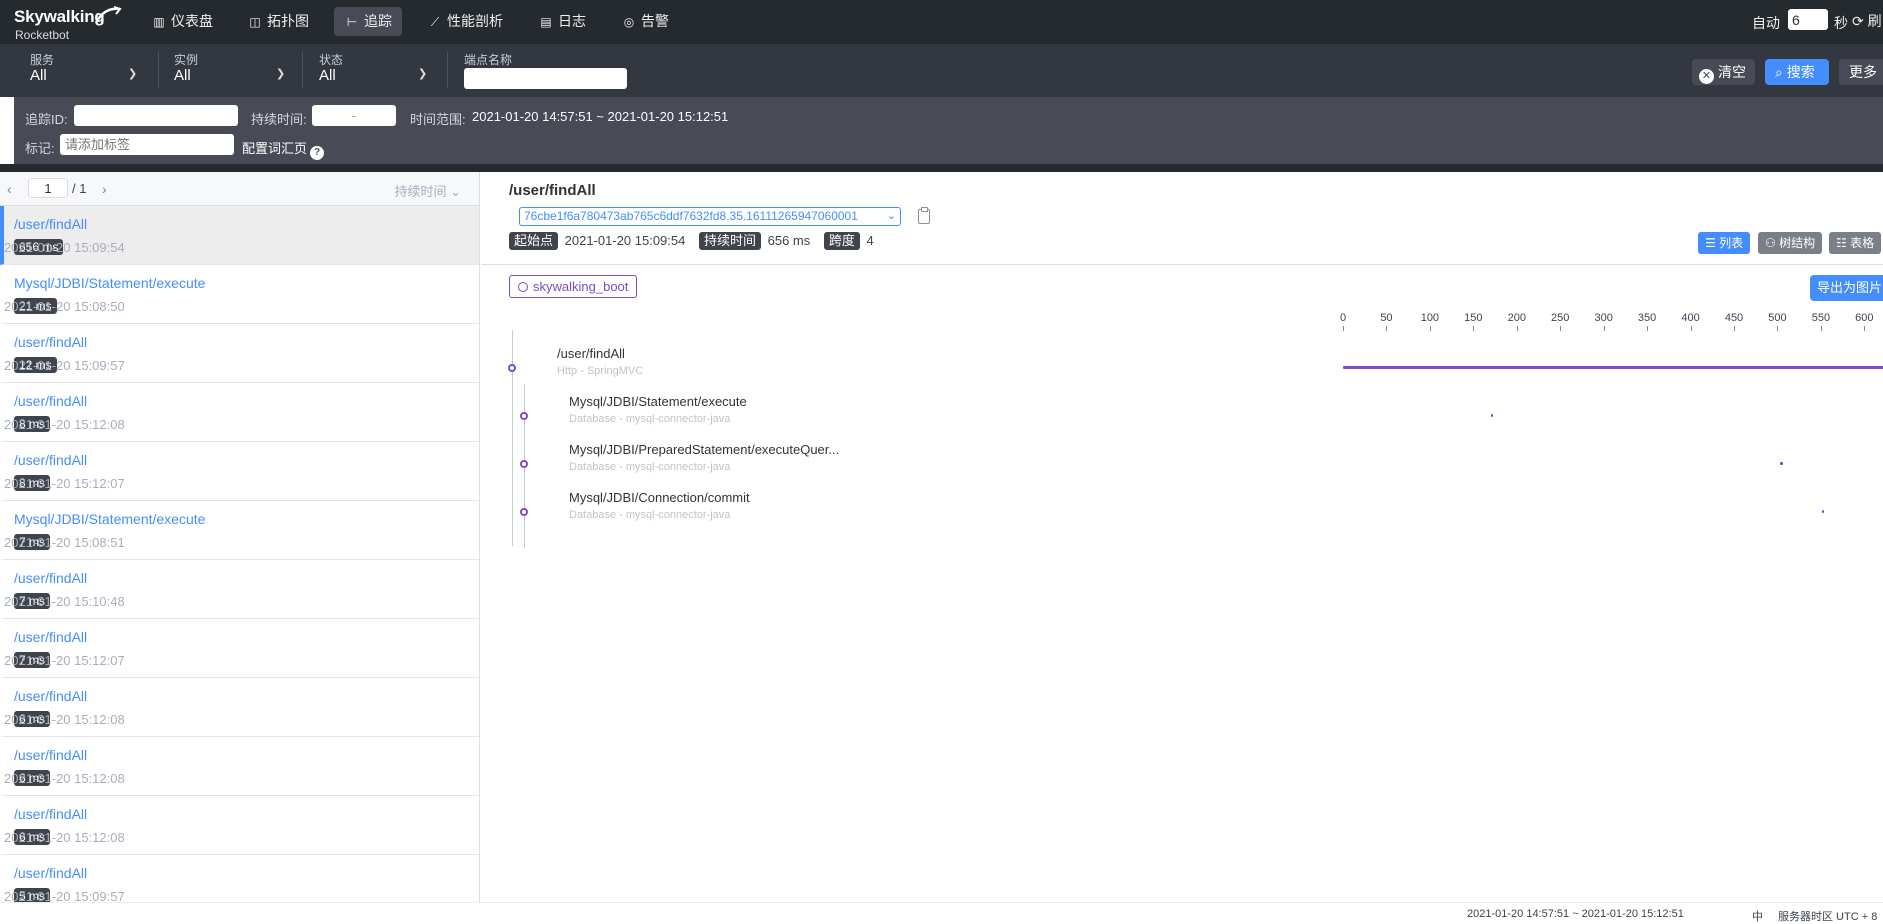 The width and height of the screenshot is (1883, 924). I want to click on view-table-button: ☷ 表格, so click(1855, 243).